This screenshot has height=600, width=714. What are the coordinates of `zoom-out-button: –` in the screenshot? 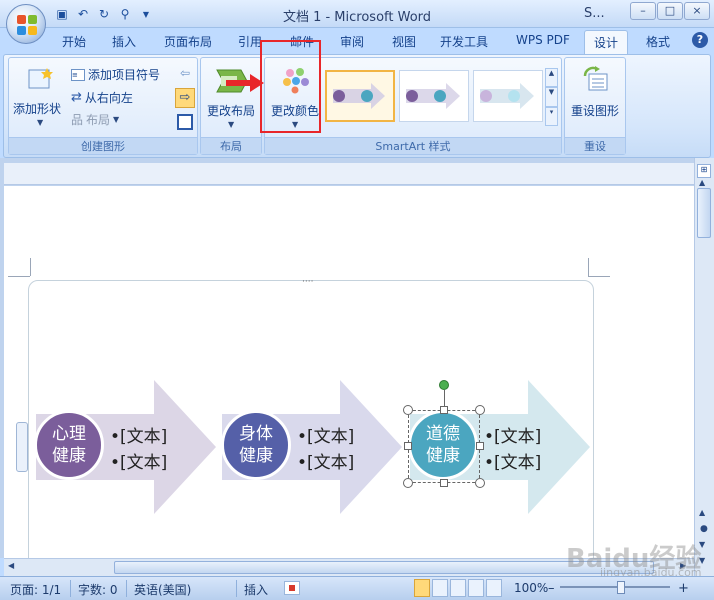 It's located at (551, 588).